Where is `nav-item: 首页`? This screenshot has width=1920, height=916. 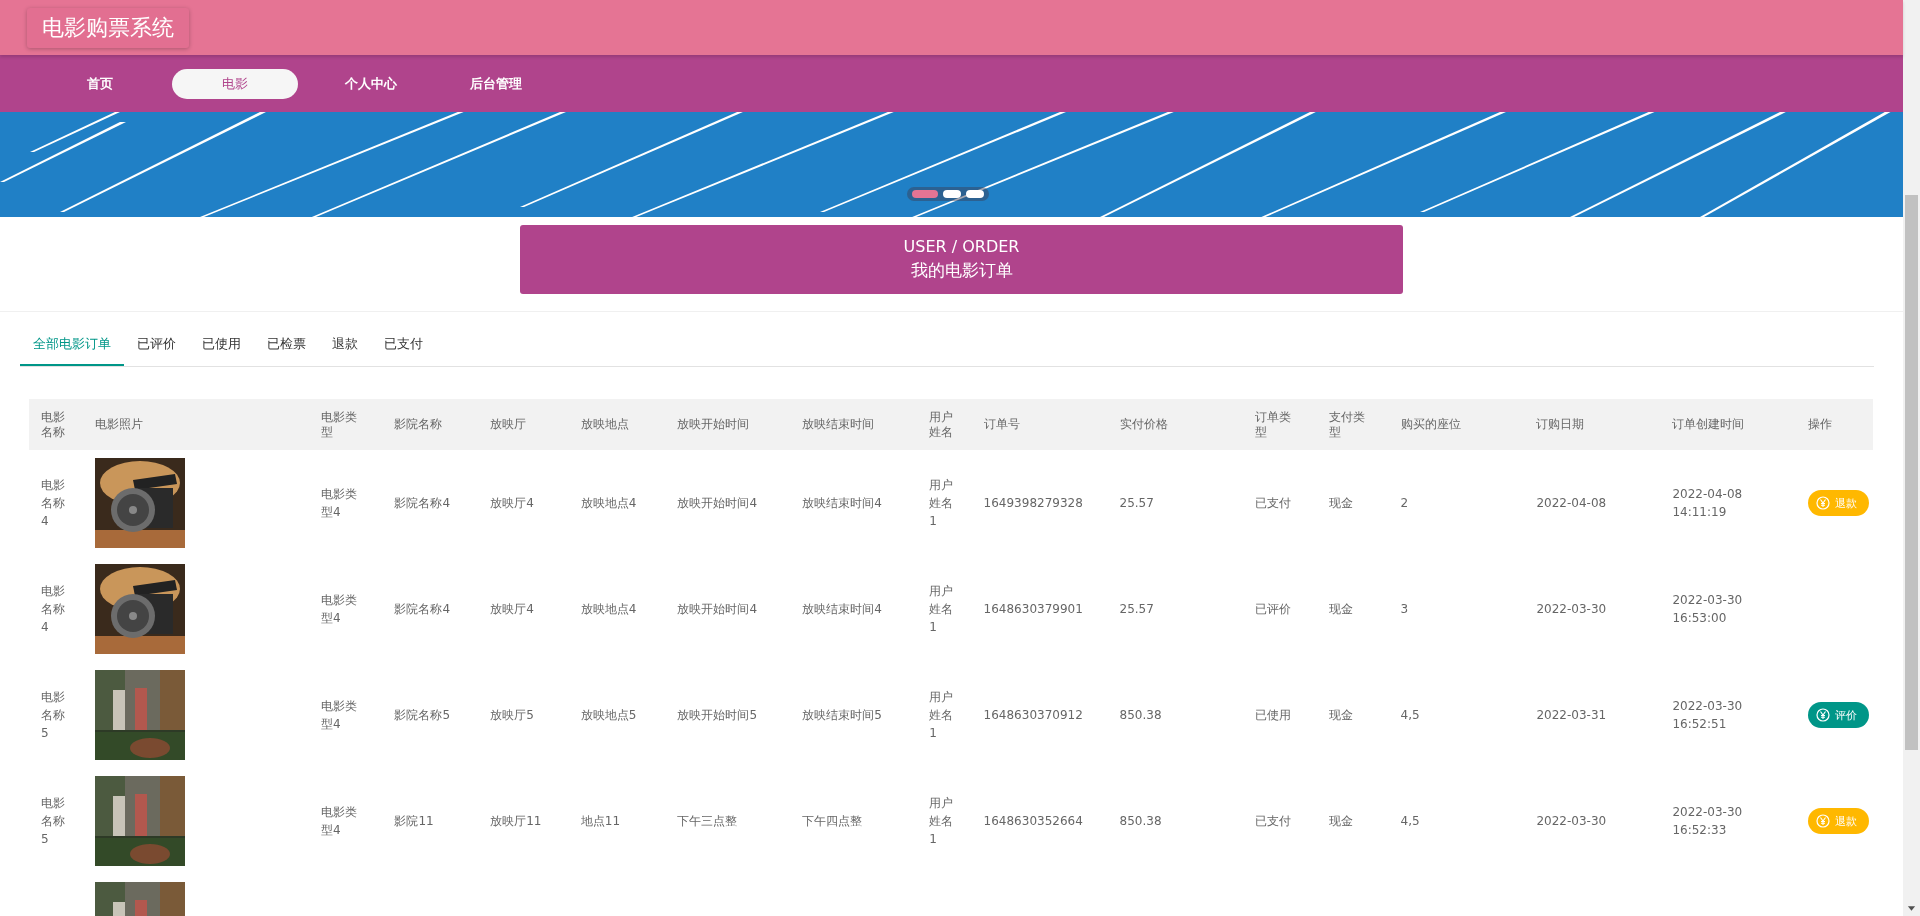
nav-item: 首页 is located at coordinates (99, 83).